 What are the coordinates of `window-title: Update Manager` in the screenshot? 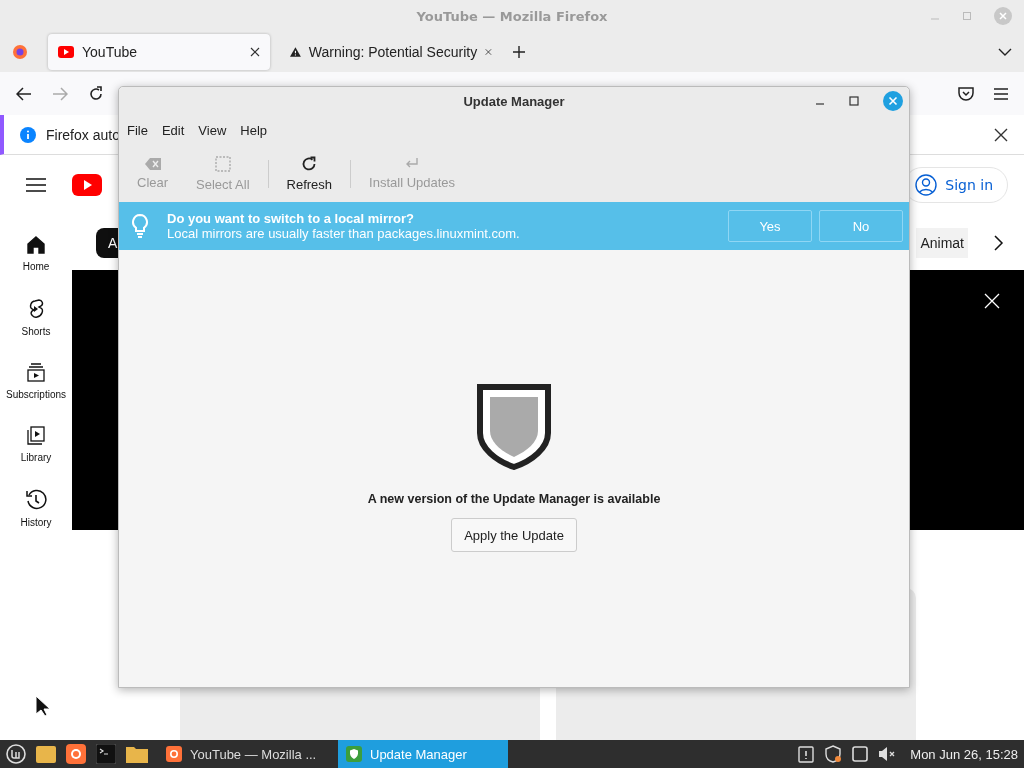 It's located at (514, 101).